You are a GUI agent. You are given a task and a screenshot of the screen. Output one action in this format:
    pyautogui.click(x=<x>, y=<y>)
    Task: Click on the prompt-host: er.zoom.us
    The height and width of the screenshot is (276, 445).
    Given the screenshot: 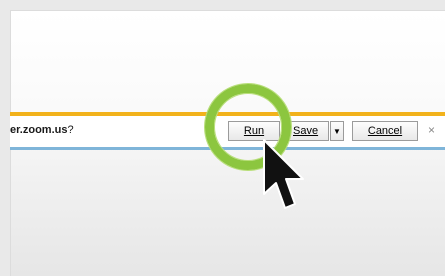 What is the action you would take?
    pyautogui.click(x=39, y=130)
    